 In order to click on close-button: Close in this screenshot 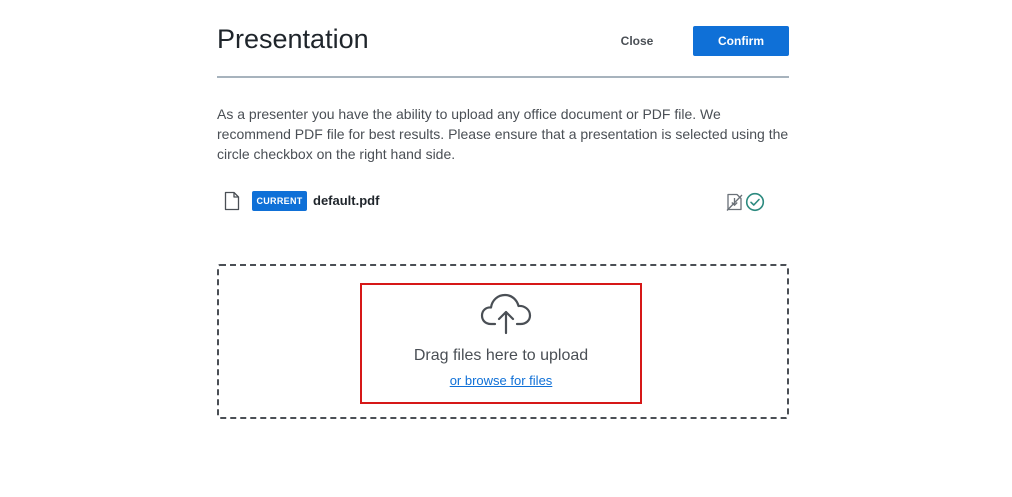, I will do `click(637, 41)`.